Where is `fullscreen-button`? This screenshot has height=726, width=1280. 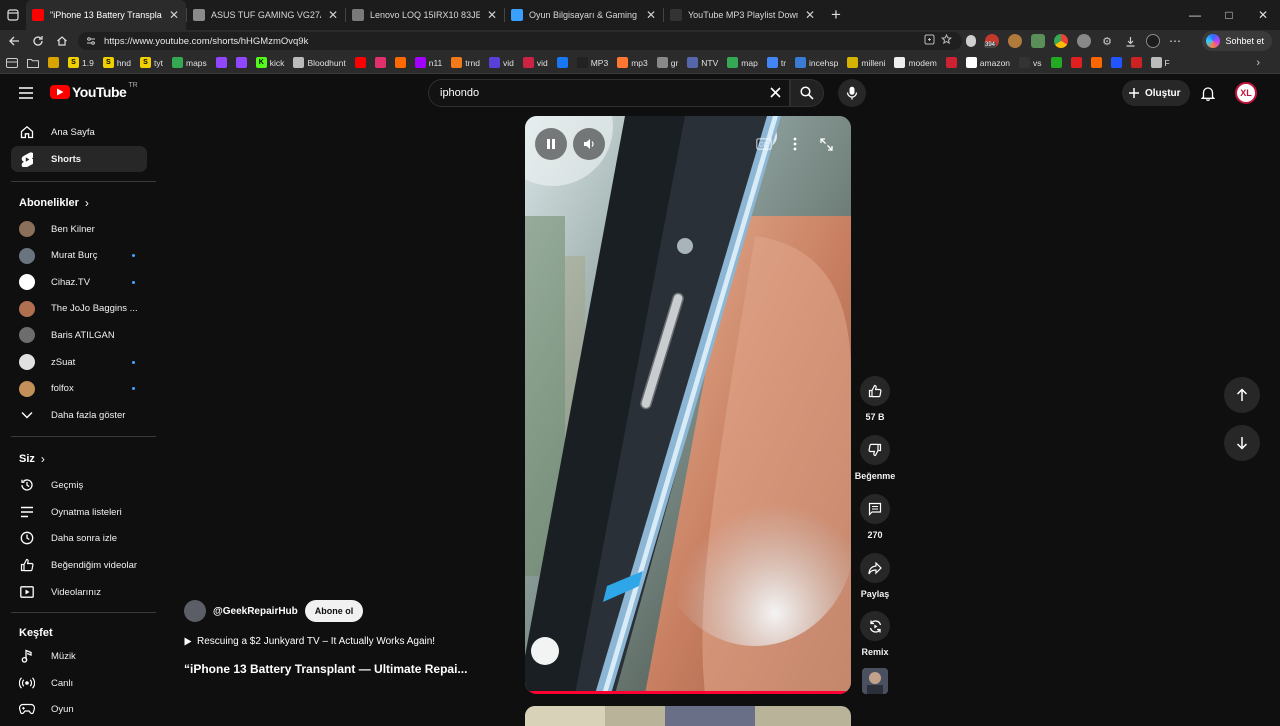
fullscreen-button is located at coordinates (826, 144).